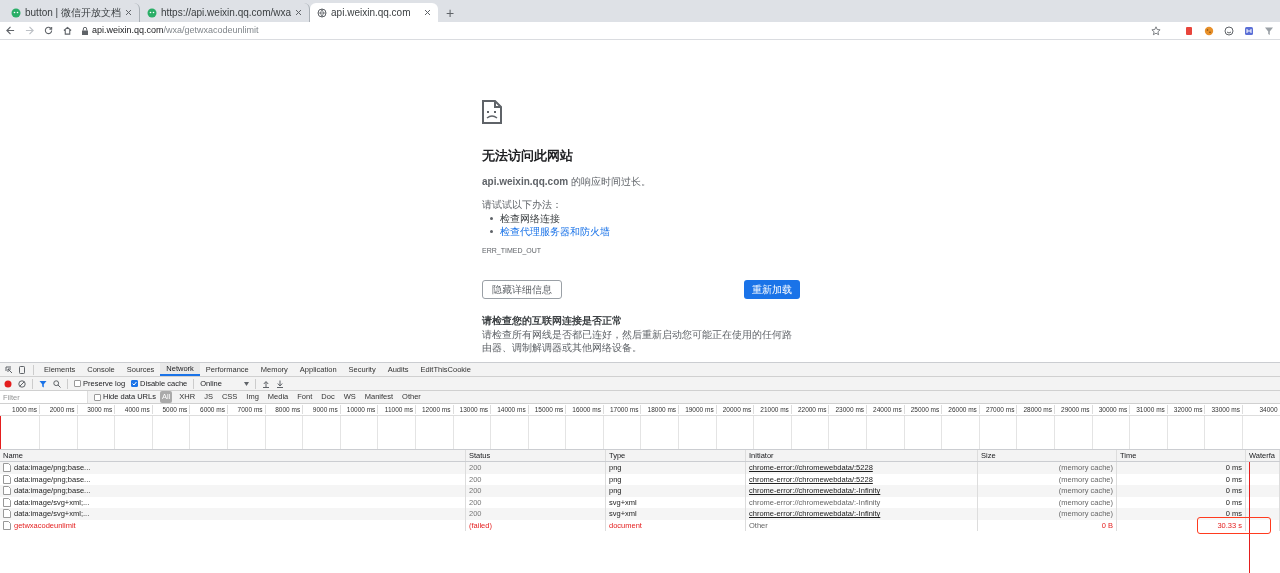 The height and width of the screenshot is (573, 1280). What do you see at coordinates (22, 369) in the screenshot?
I see `device-icon` at bounding box center [22, 369].